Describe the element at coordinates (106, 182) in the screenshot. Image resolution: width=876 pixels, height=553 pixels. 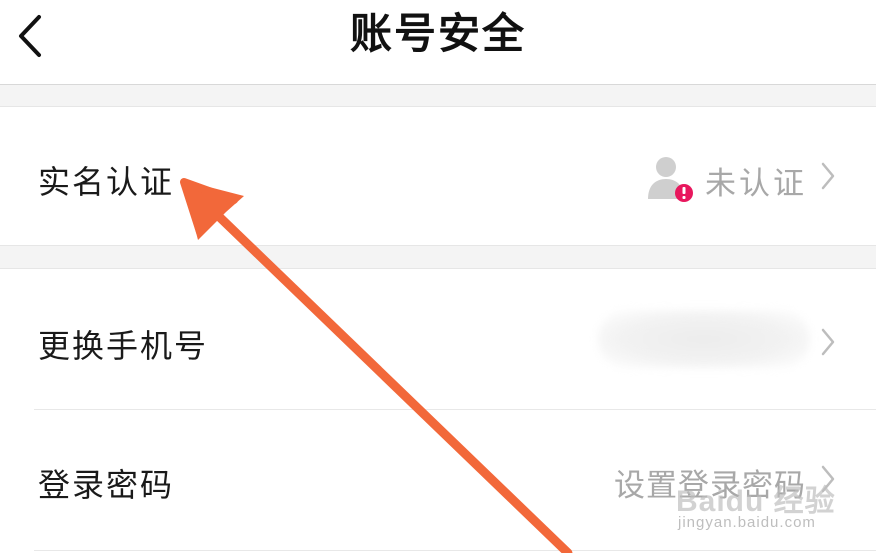
I see `row-label-real-name: 实名认证` at that location.